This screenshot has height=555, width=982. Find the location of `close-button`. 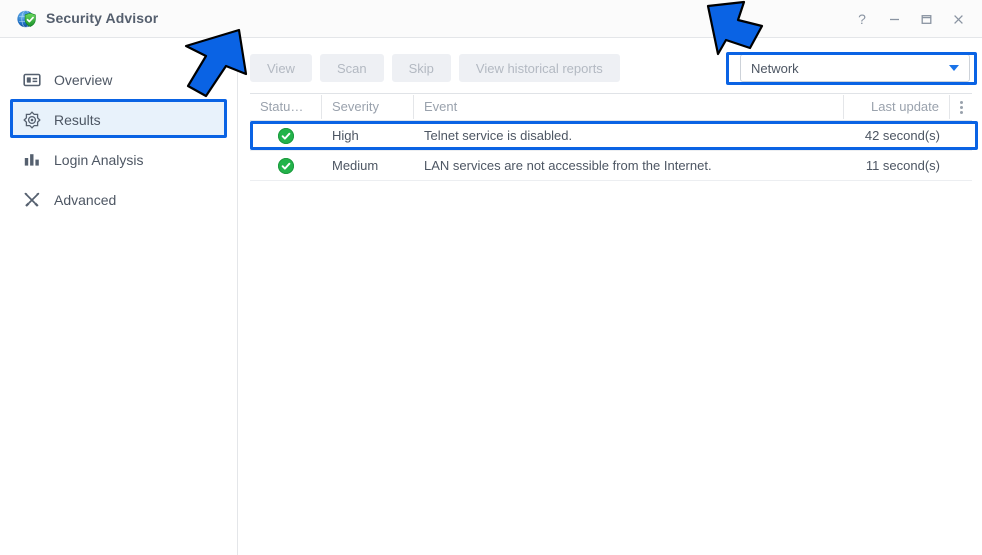

close-button is located at coordinates (958, 19).